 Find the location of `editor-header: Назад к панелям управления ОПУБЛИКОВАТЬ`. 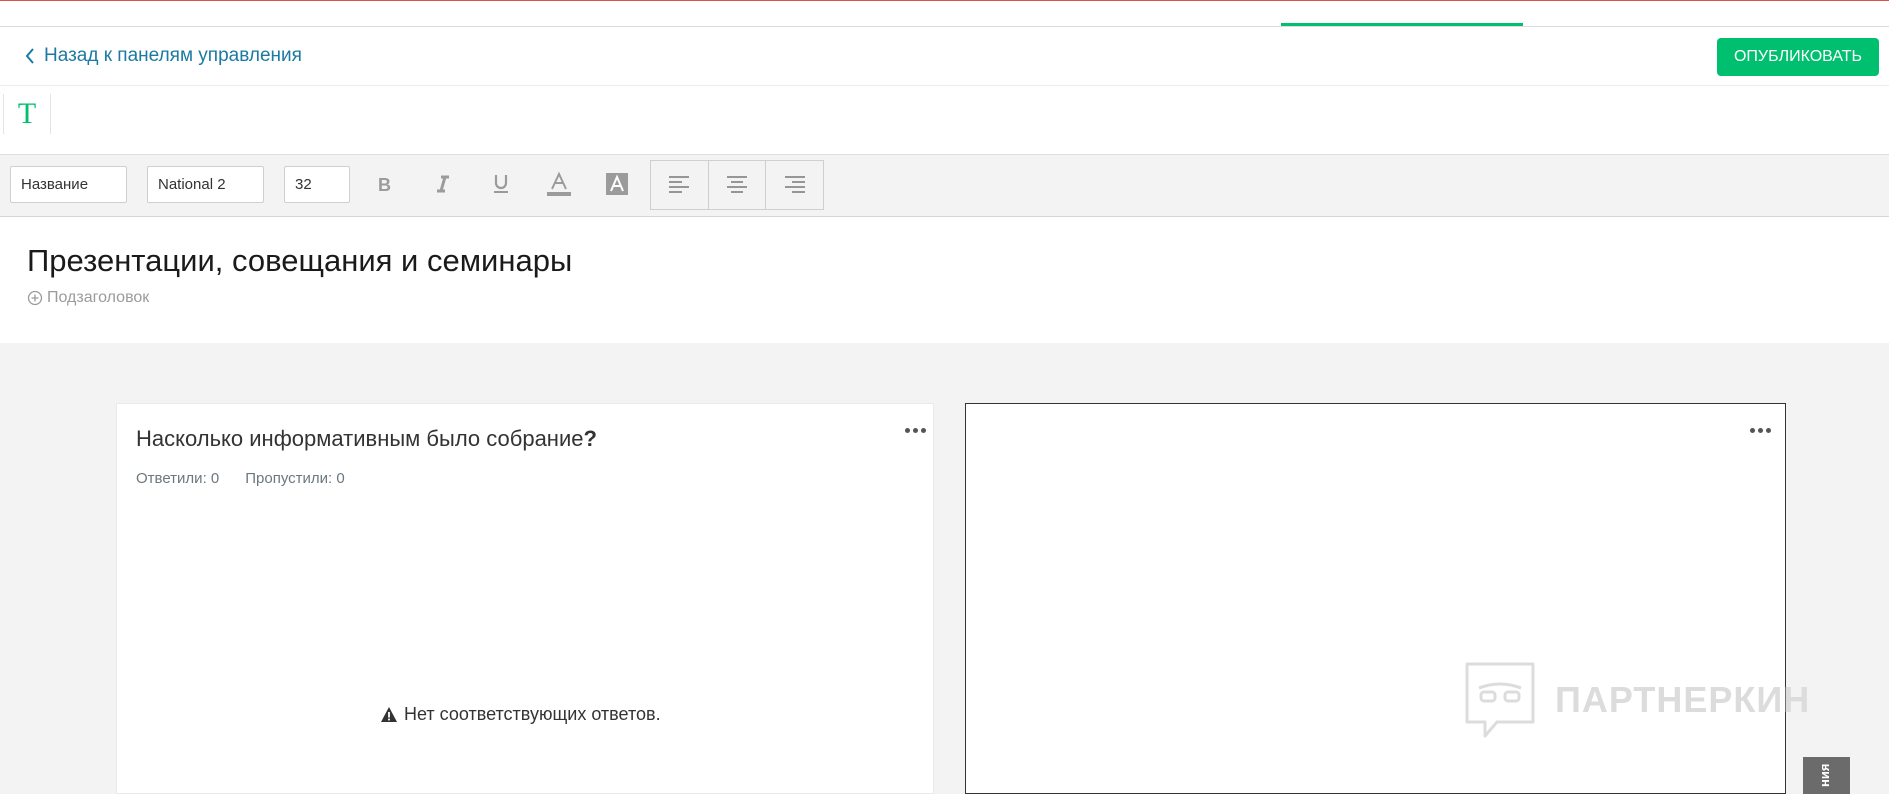

editor-header: Назад к панелям управления ОПУБЛИКОВАТЬ is located at coordinates (944, 56).